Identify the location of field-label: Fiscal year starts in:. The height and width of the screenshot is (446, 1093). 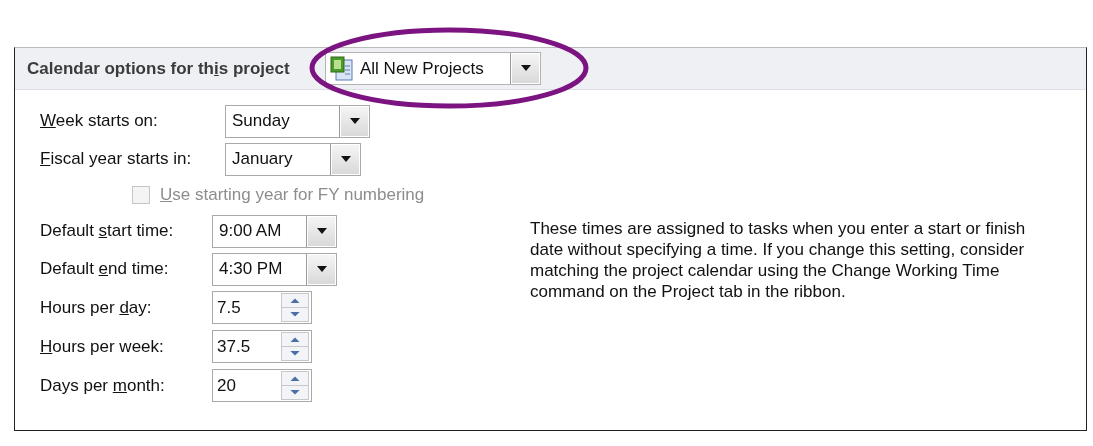
(116, 159).